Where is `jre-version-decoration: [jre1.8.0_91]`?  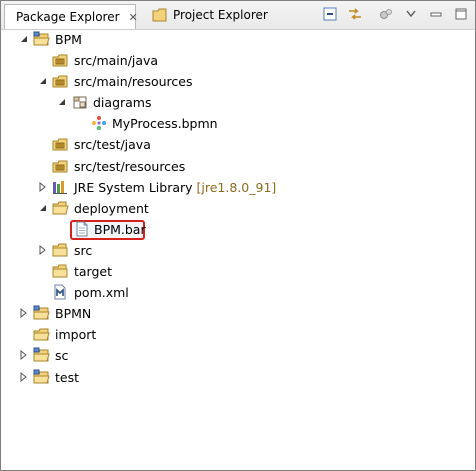
jre-version-decoration: [jre1.8.0_91] is located at coordinates (236, 187).